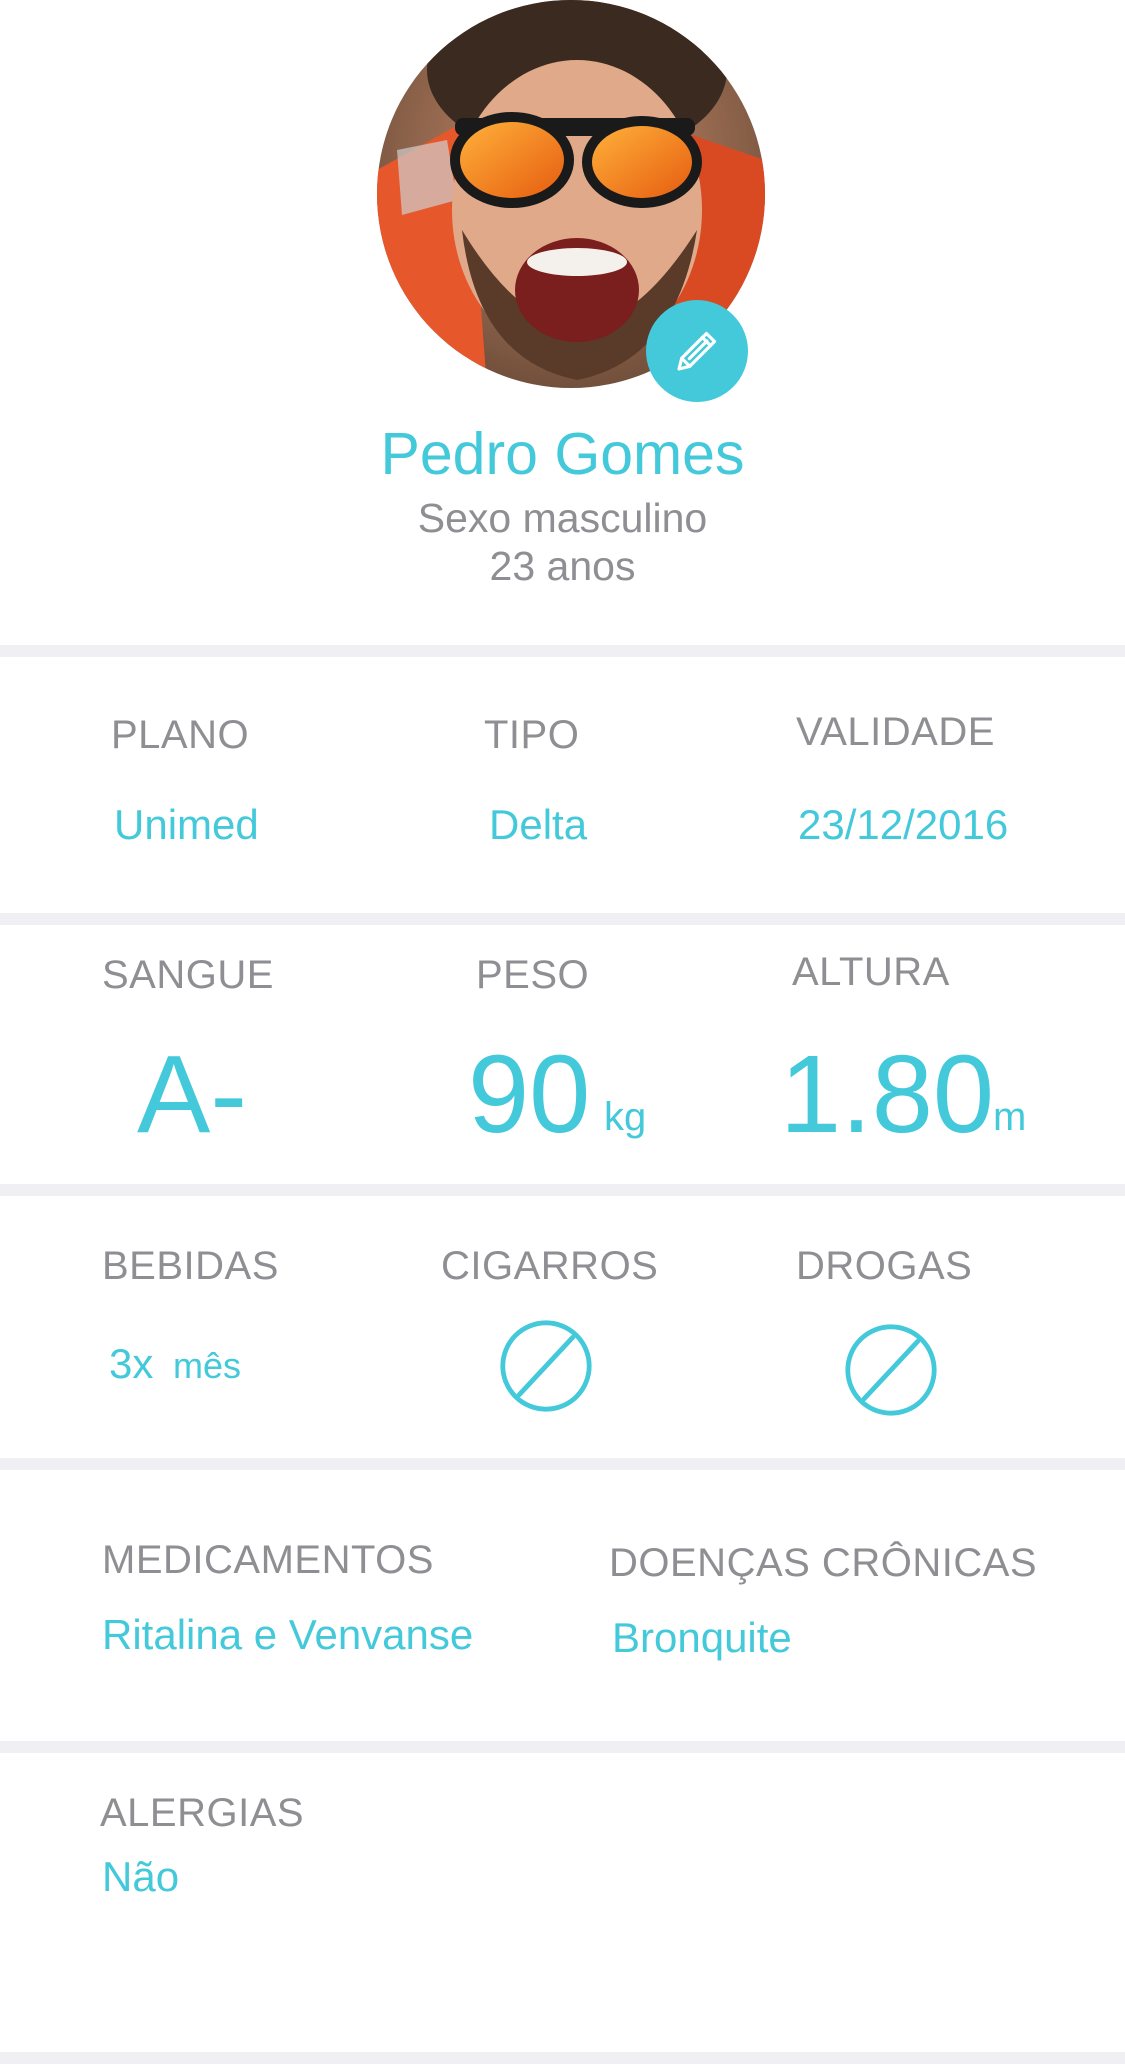  Describe the element at coordinates (546, 1366) in the screenshot. I see `cigarros-prohibited-icon` at that location.